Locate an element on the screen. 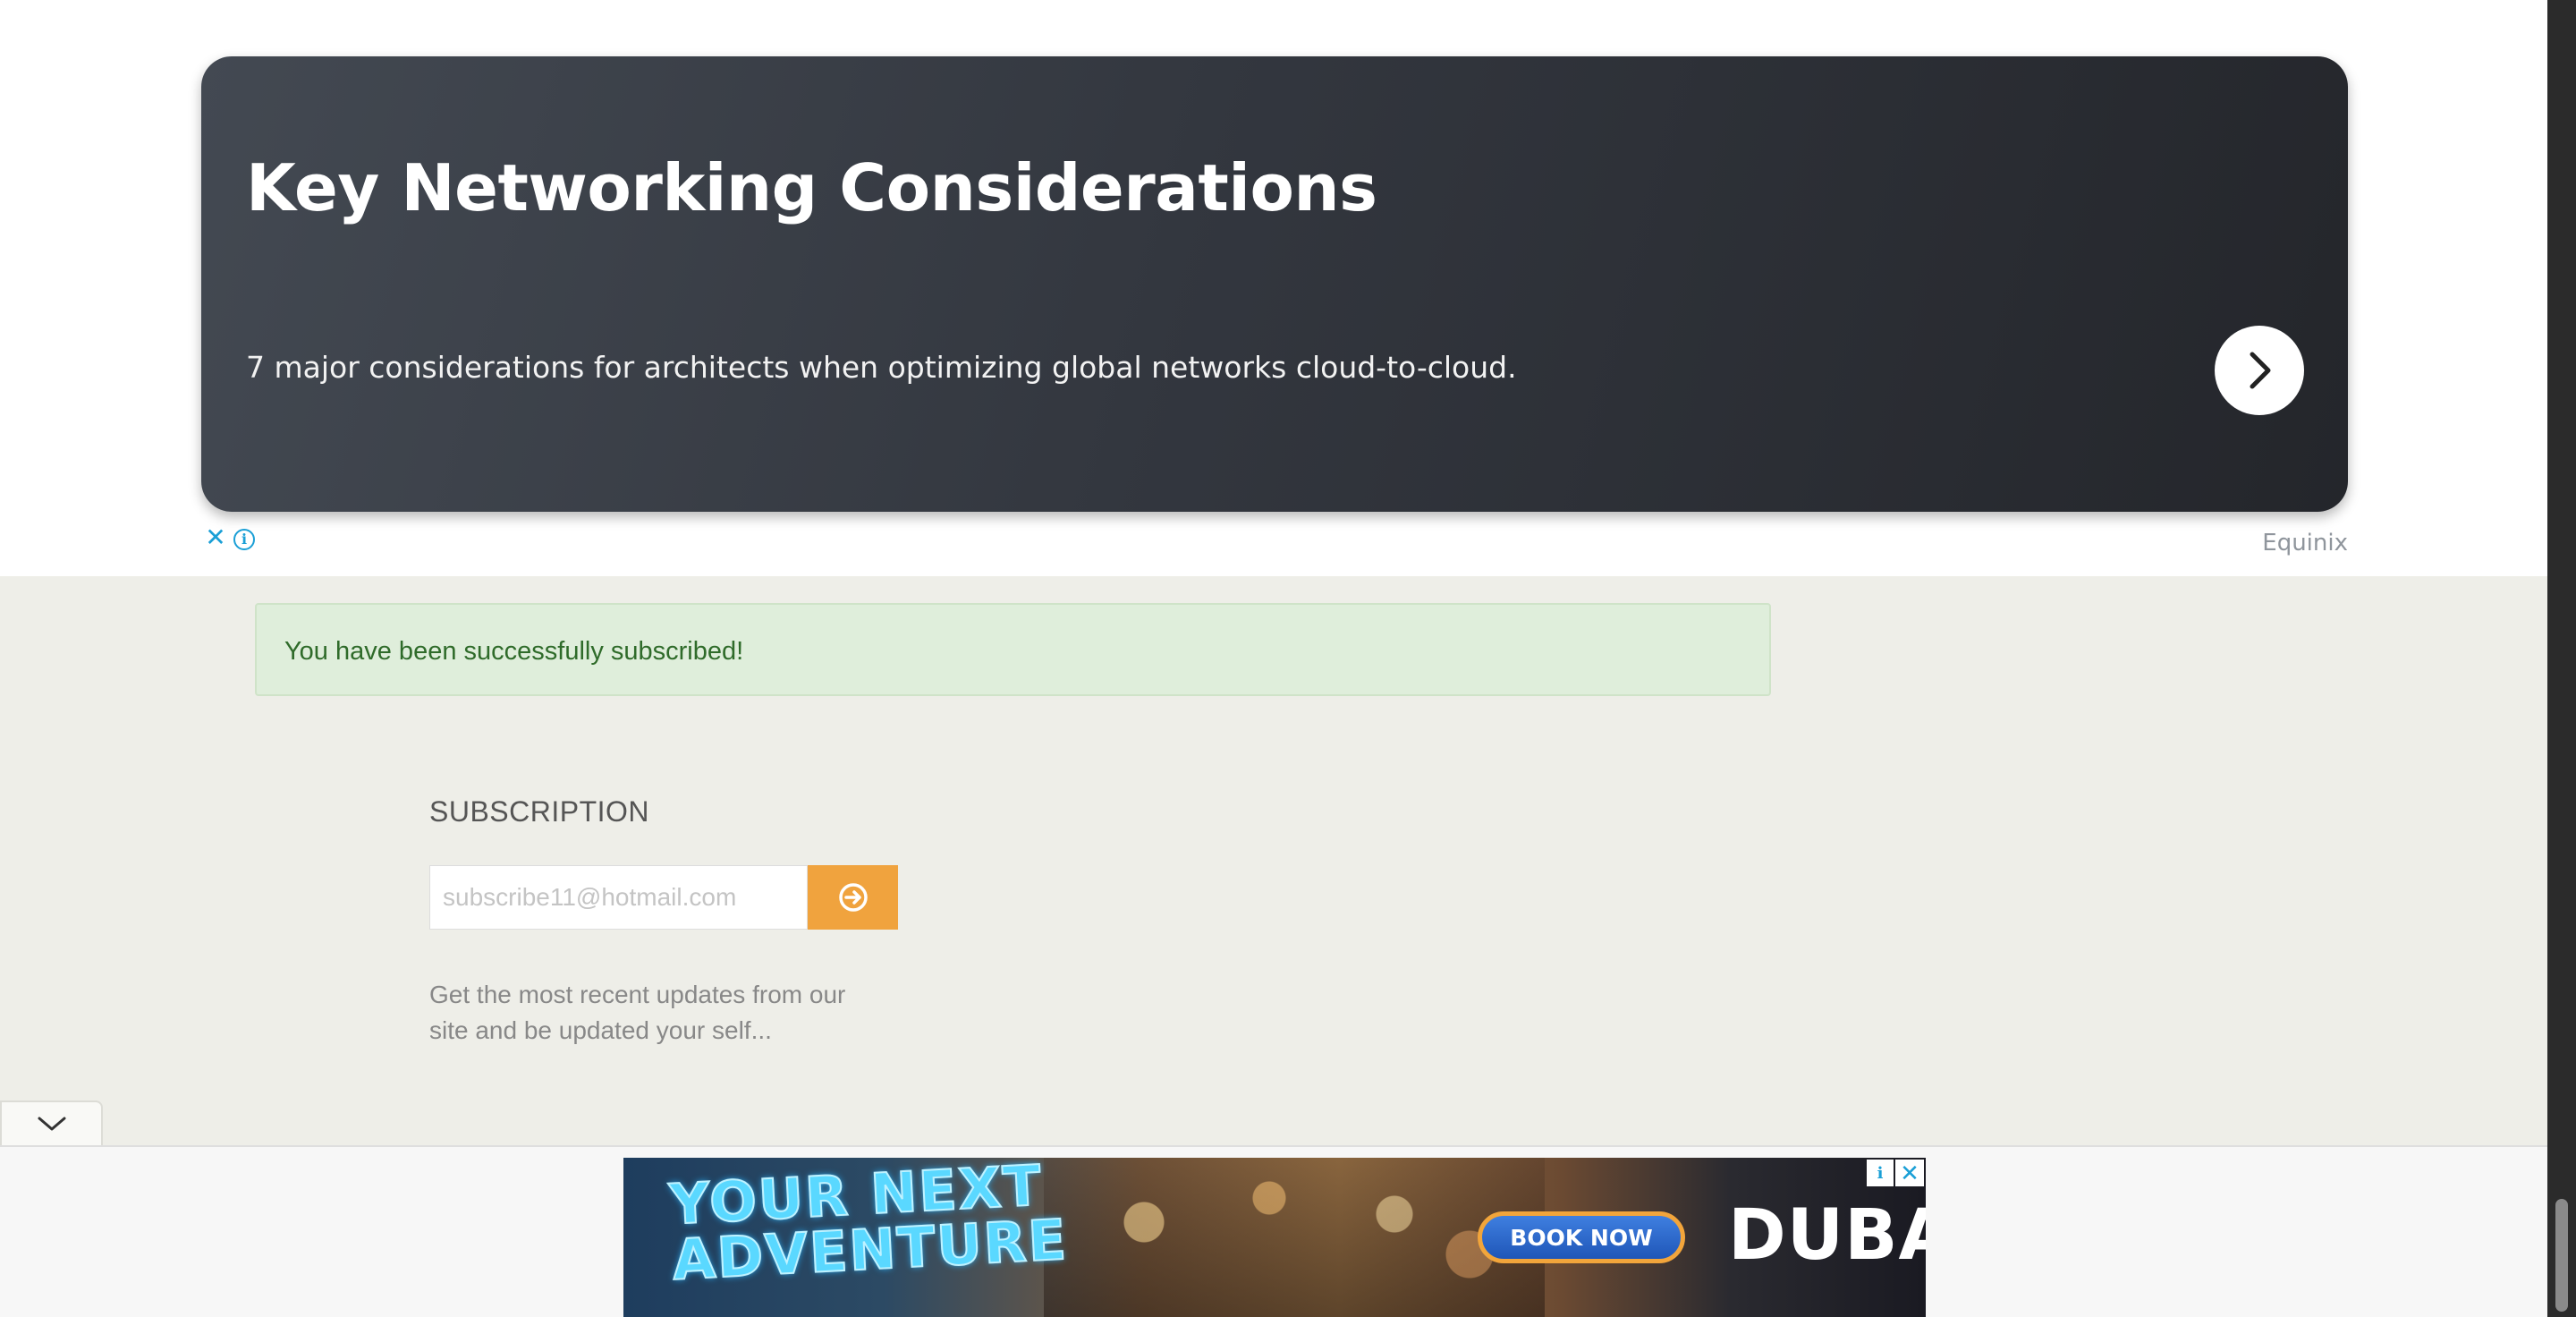  banner-headline: YOUR NEXT ADVENTURE is located at coordinates (869, 1226).